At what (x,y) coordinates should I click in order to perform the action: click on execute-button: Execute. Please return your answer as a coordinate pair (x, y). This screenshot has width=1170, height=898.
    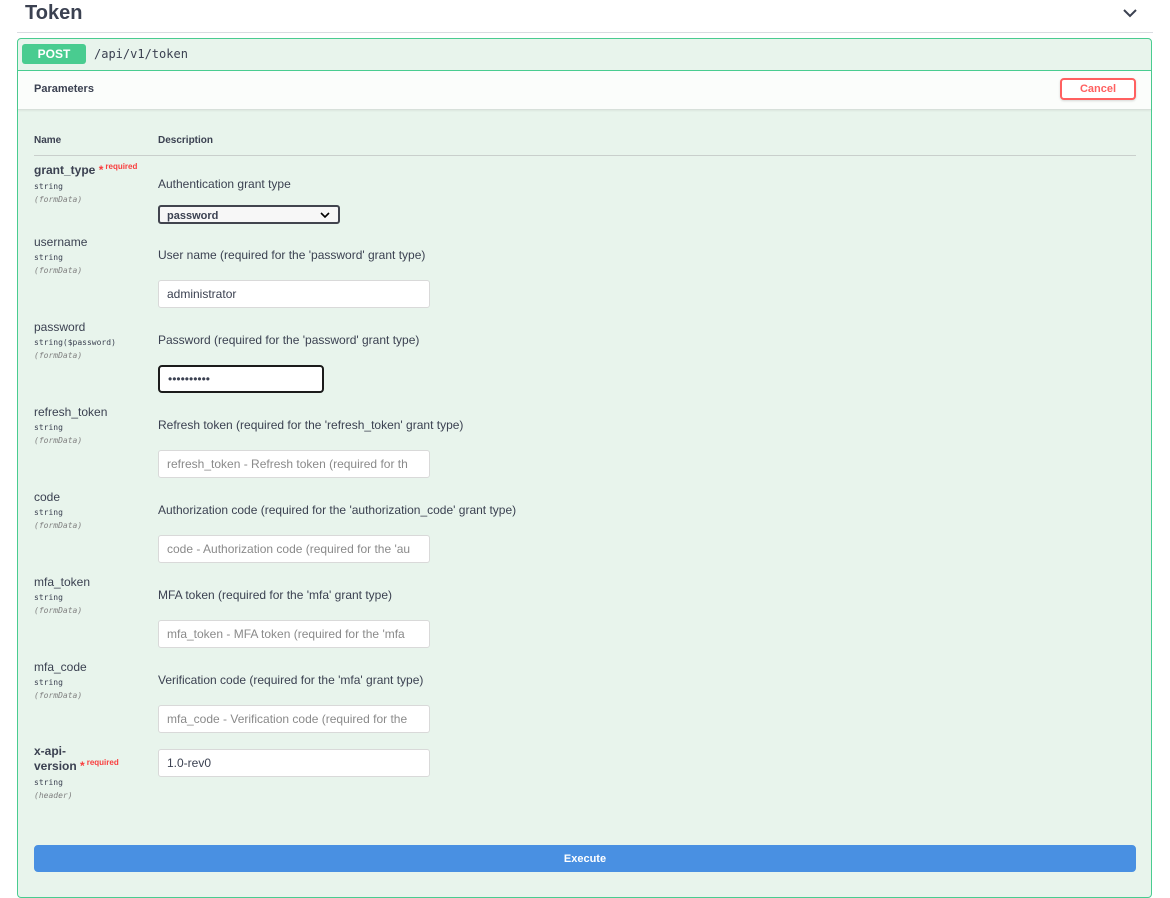
    Looking at the image, I should click on (585, 858).